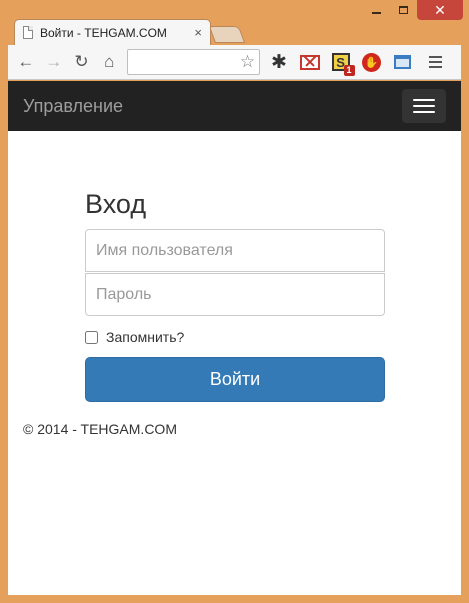  I want to click on stop-icon: ✋, so click(371, 62).